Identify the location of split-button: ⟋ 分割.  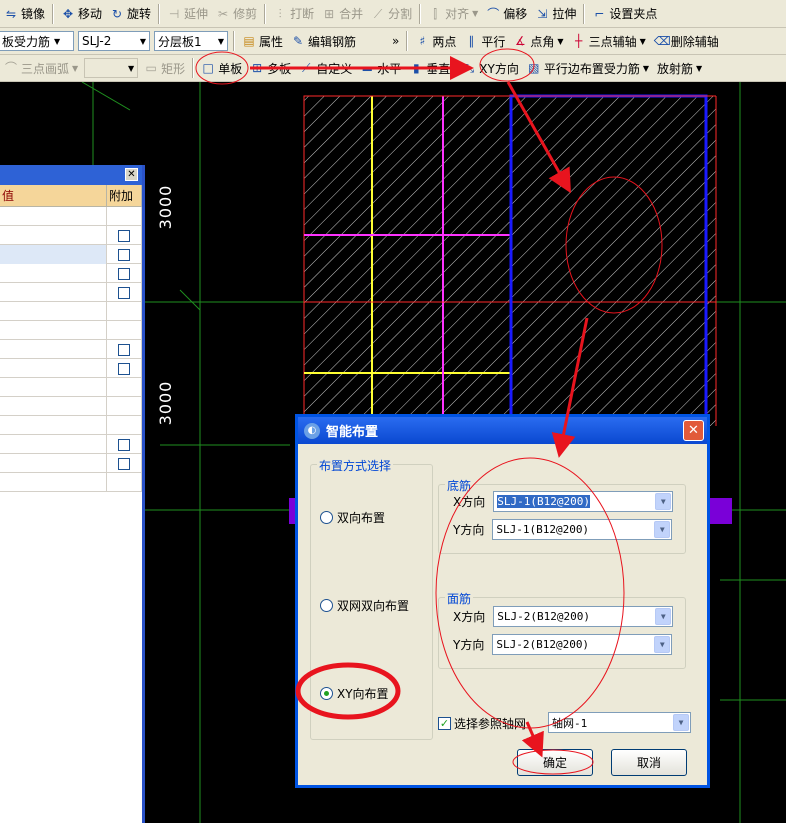
(391, 14).